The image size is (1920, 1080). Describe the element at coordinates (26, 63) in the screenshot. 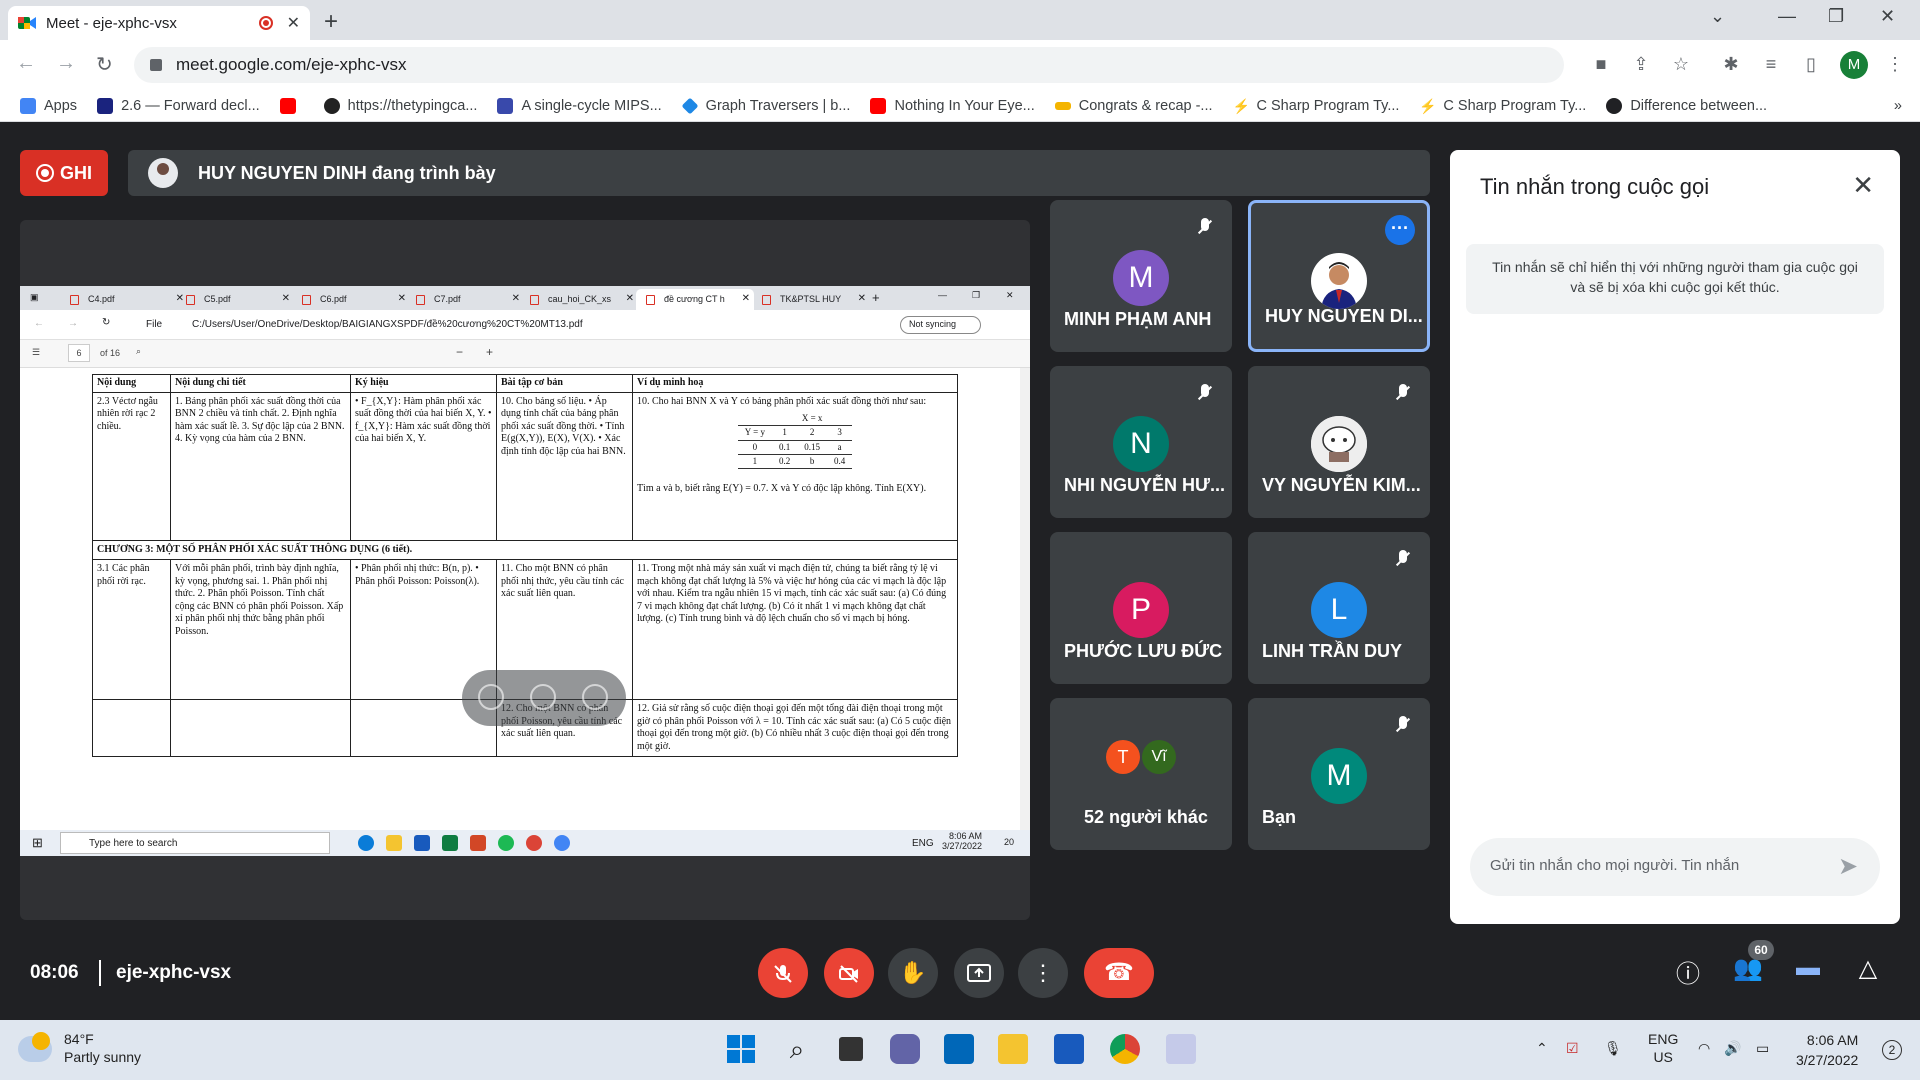

I see `back-icon: ←` at that location.